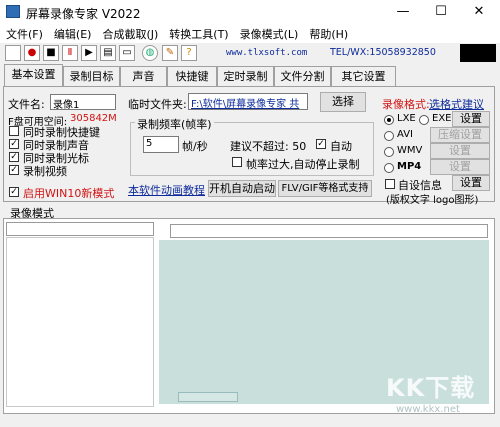 This screenshot has height=427, width=500. What do you see at coordinates (248, 101) in the screenshot?
I see `temp-folder-input: F:\软件\屏幕录像专家 共` at bounding box center [248, 101].